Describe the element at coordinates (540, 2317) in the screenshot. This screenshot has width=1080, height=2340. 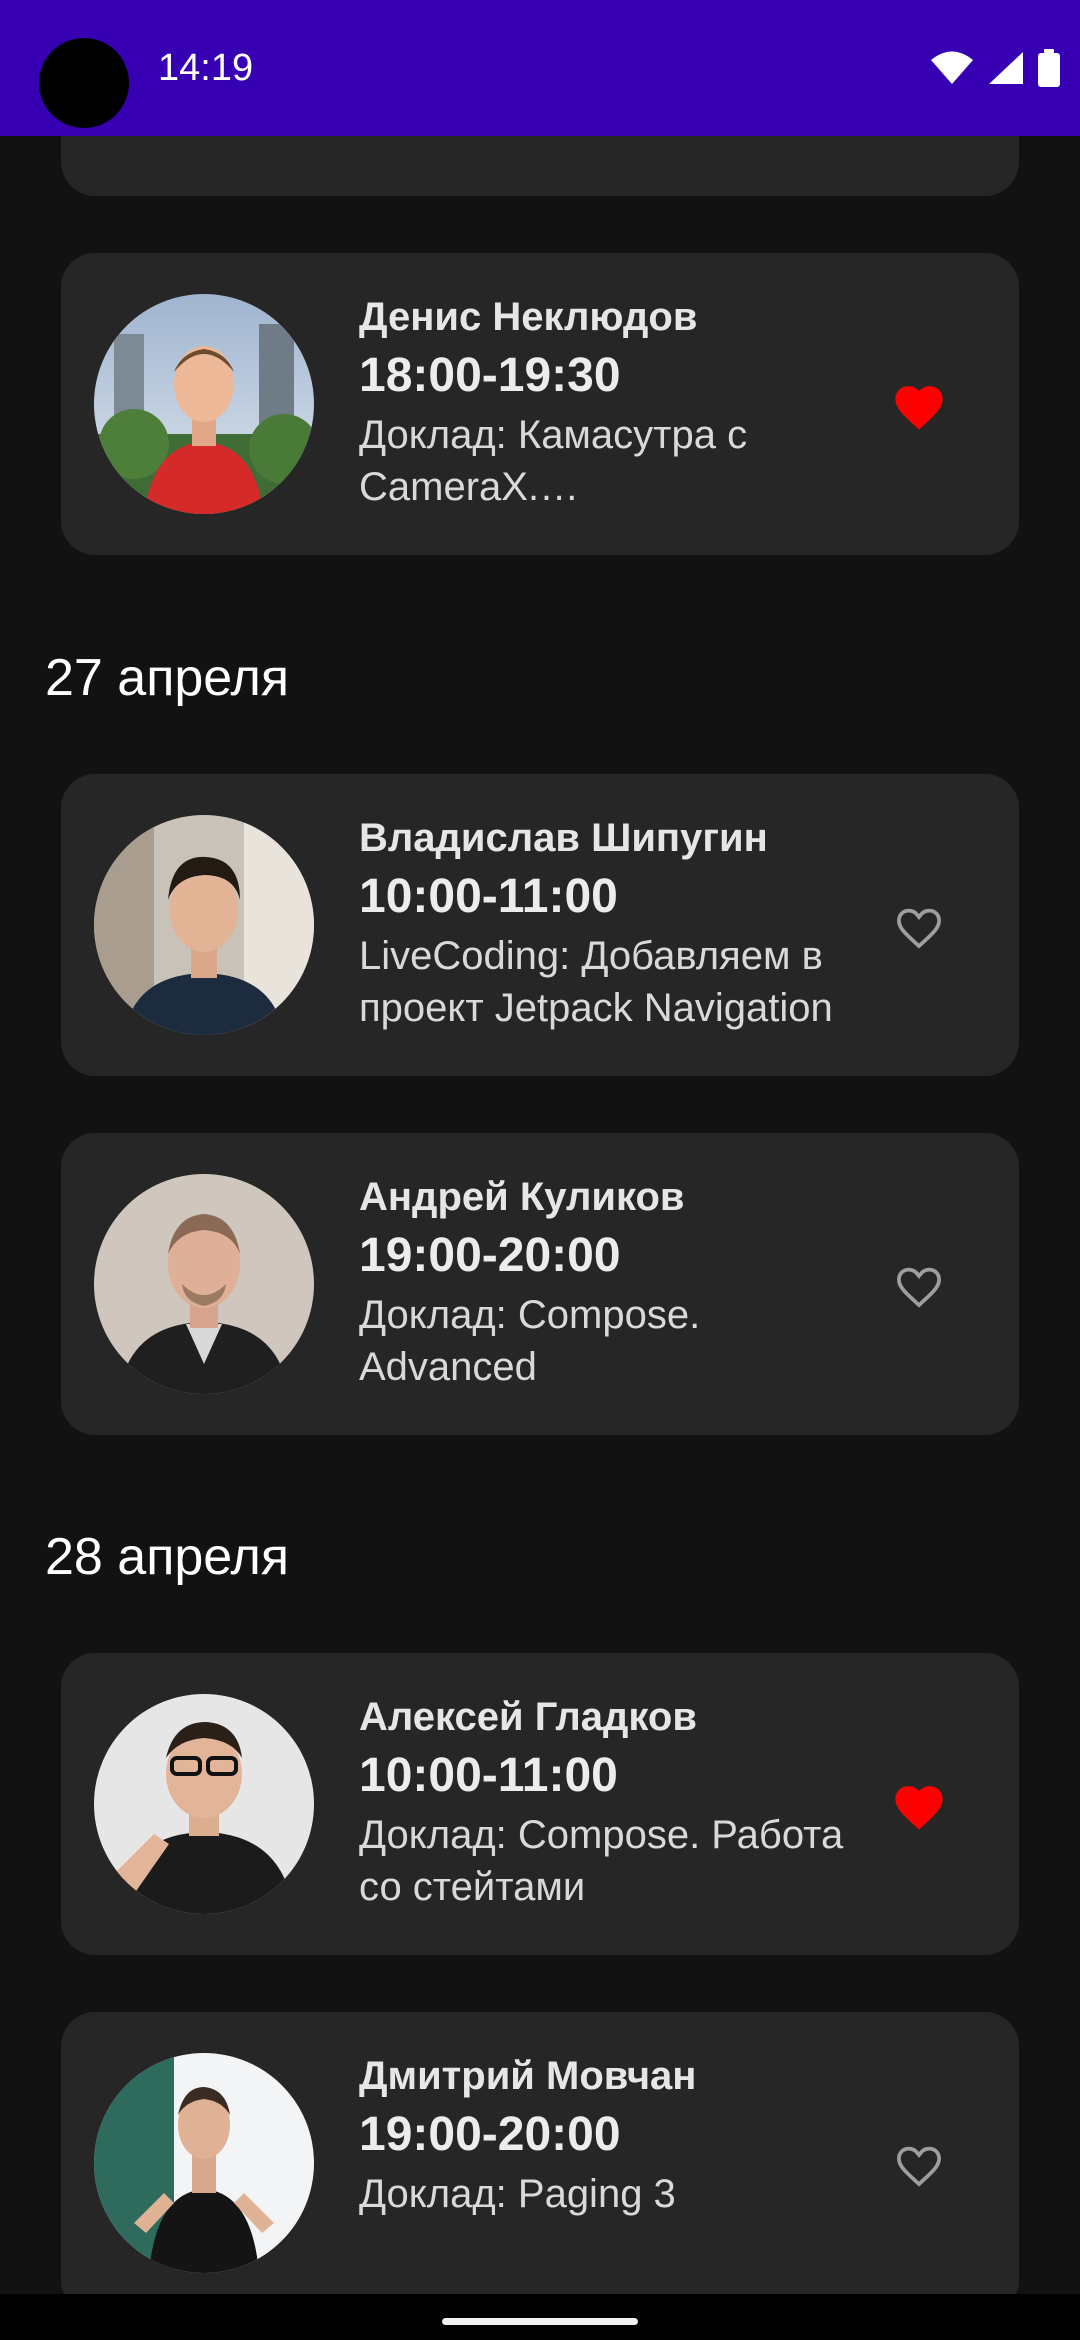
I see `navigation-bar` at that location.